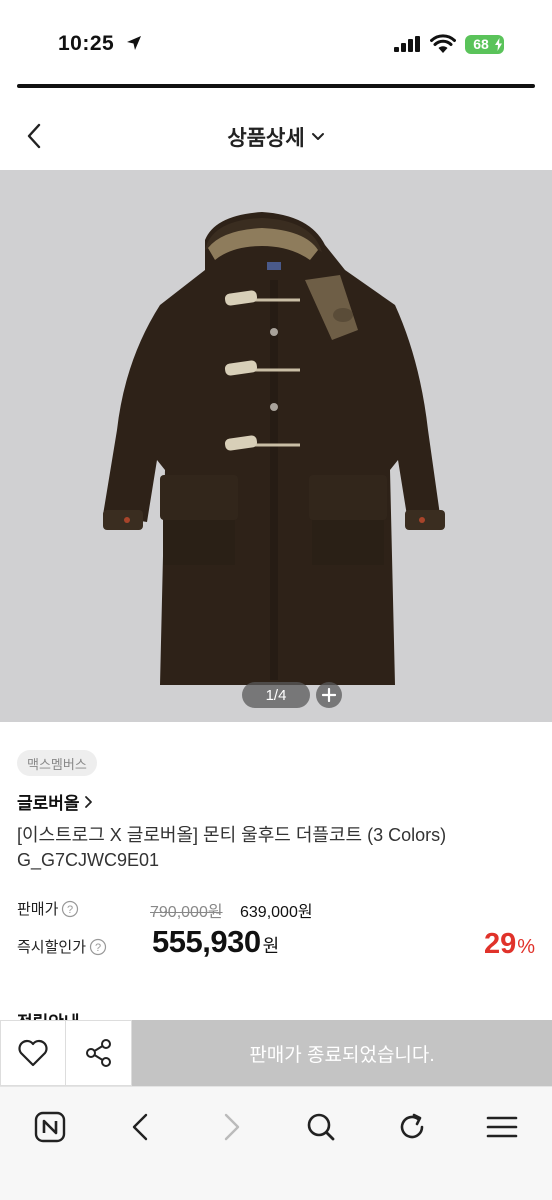 The height and width of the screenshot is (1200, 552). I want to click on forward-arrow-icon, so click(232, 1127).